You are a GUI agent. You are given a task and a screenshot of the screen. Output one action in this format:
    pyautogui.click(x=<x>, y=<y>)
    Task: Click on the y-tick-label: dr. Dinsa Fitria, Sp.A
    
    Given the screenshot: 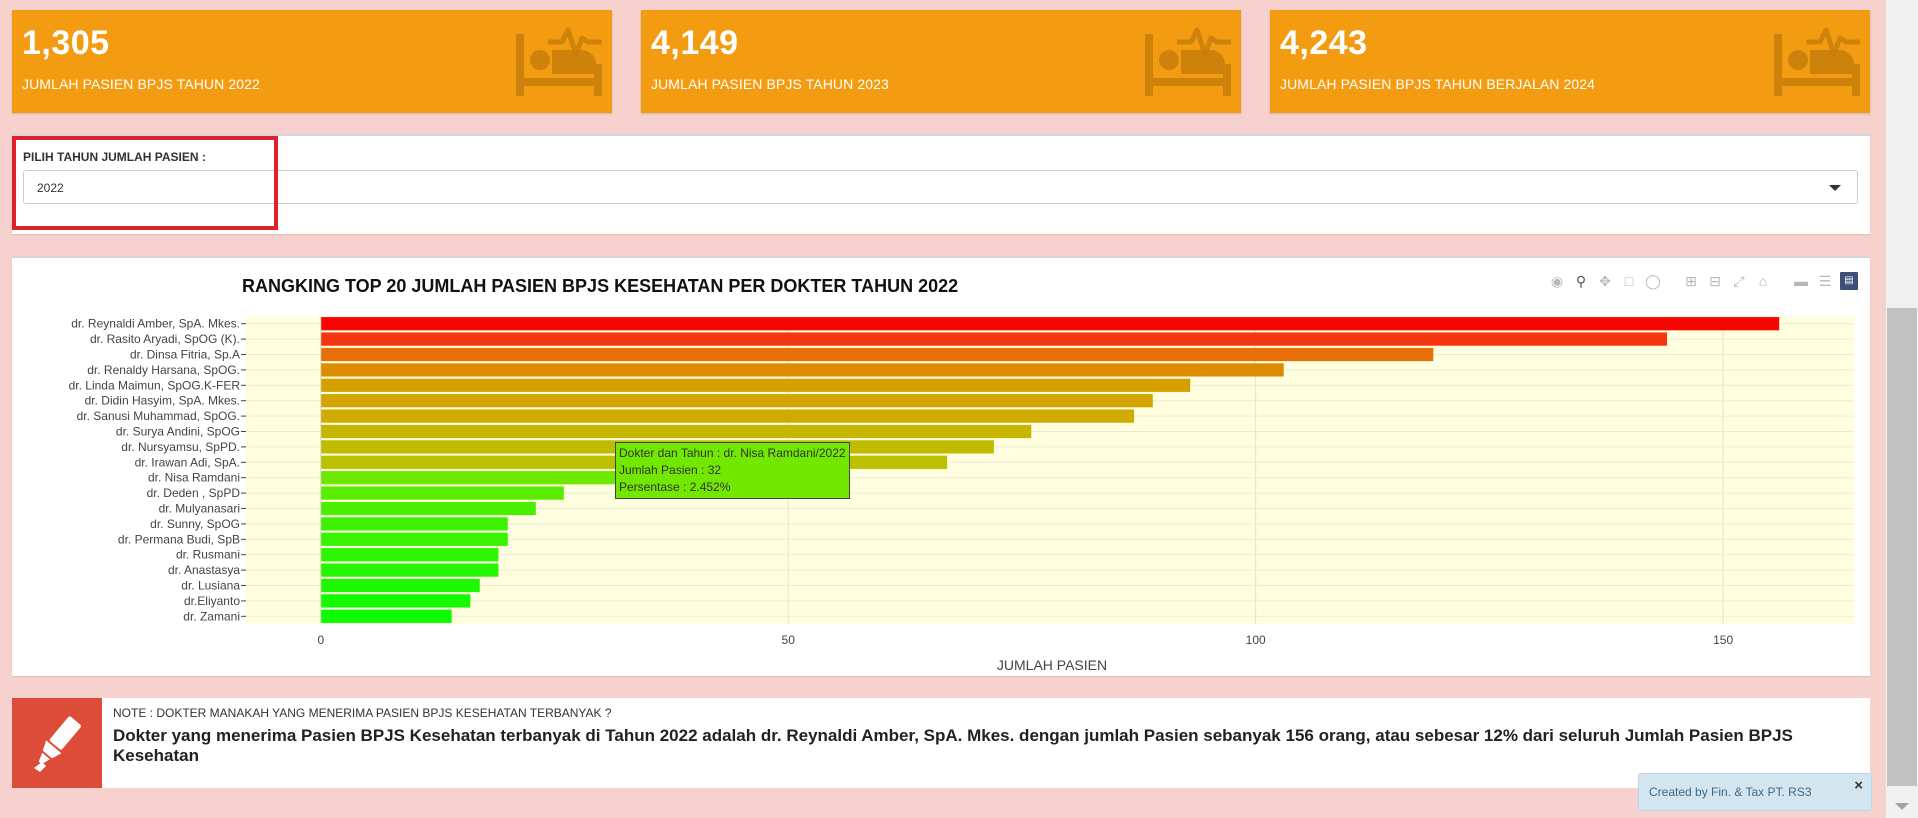 What is the action you would take?
    pyautogui.click(x=185, y=355)
    